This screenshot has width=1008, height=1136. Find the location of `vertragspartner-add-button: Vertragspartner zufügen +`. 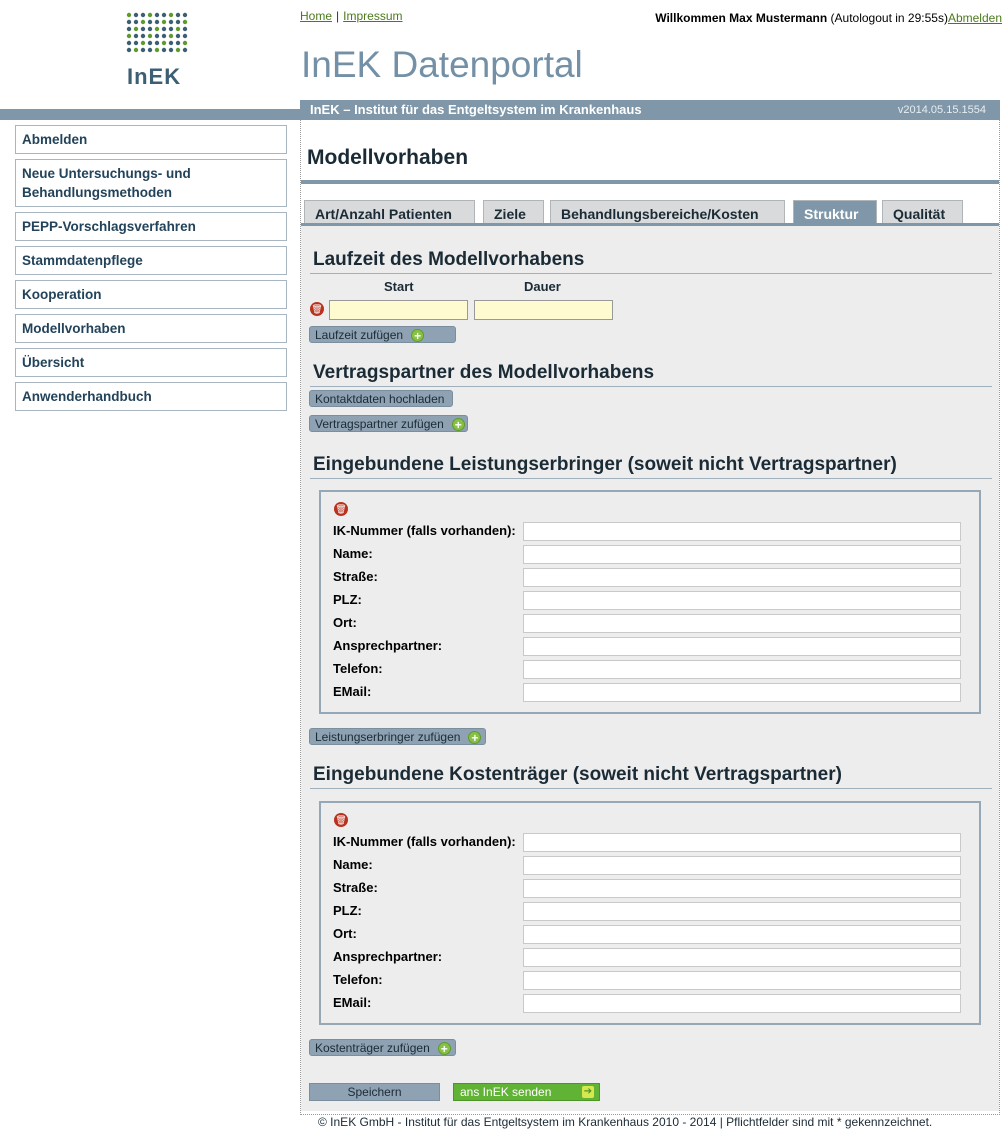

vertragspartner-add-button: Vertragspartner zufügen + is located at coordinates (388, 423).